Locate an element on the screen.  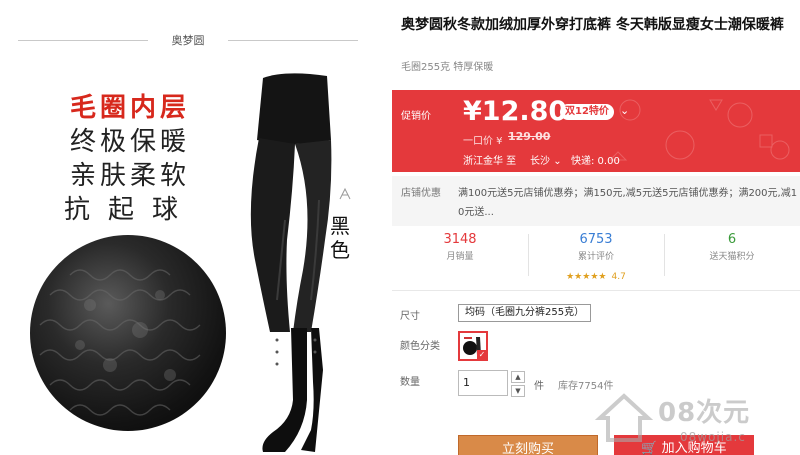
site-watermark: 08次元 08wojia.c is located at coordinates (696, 420).